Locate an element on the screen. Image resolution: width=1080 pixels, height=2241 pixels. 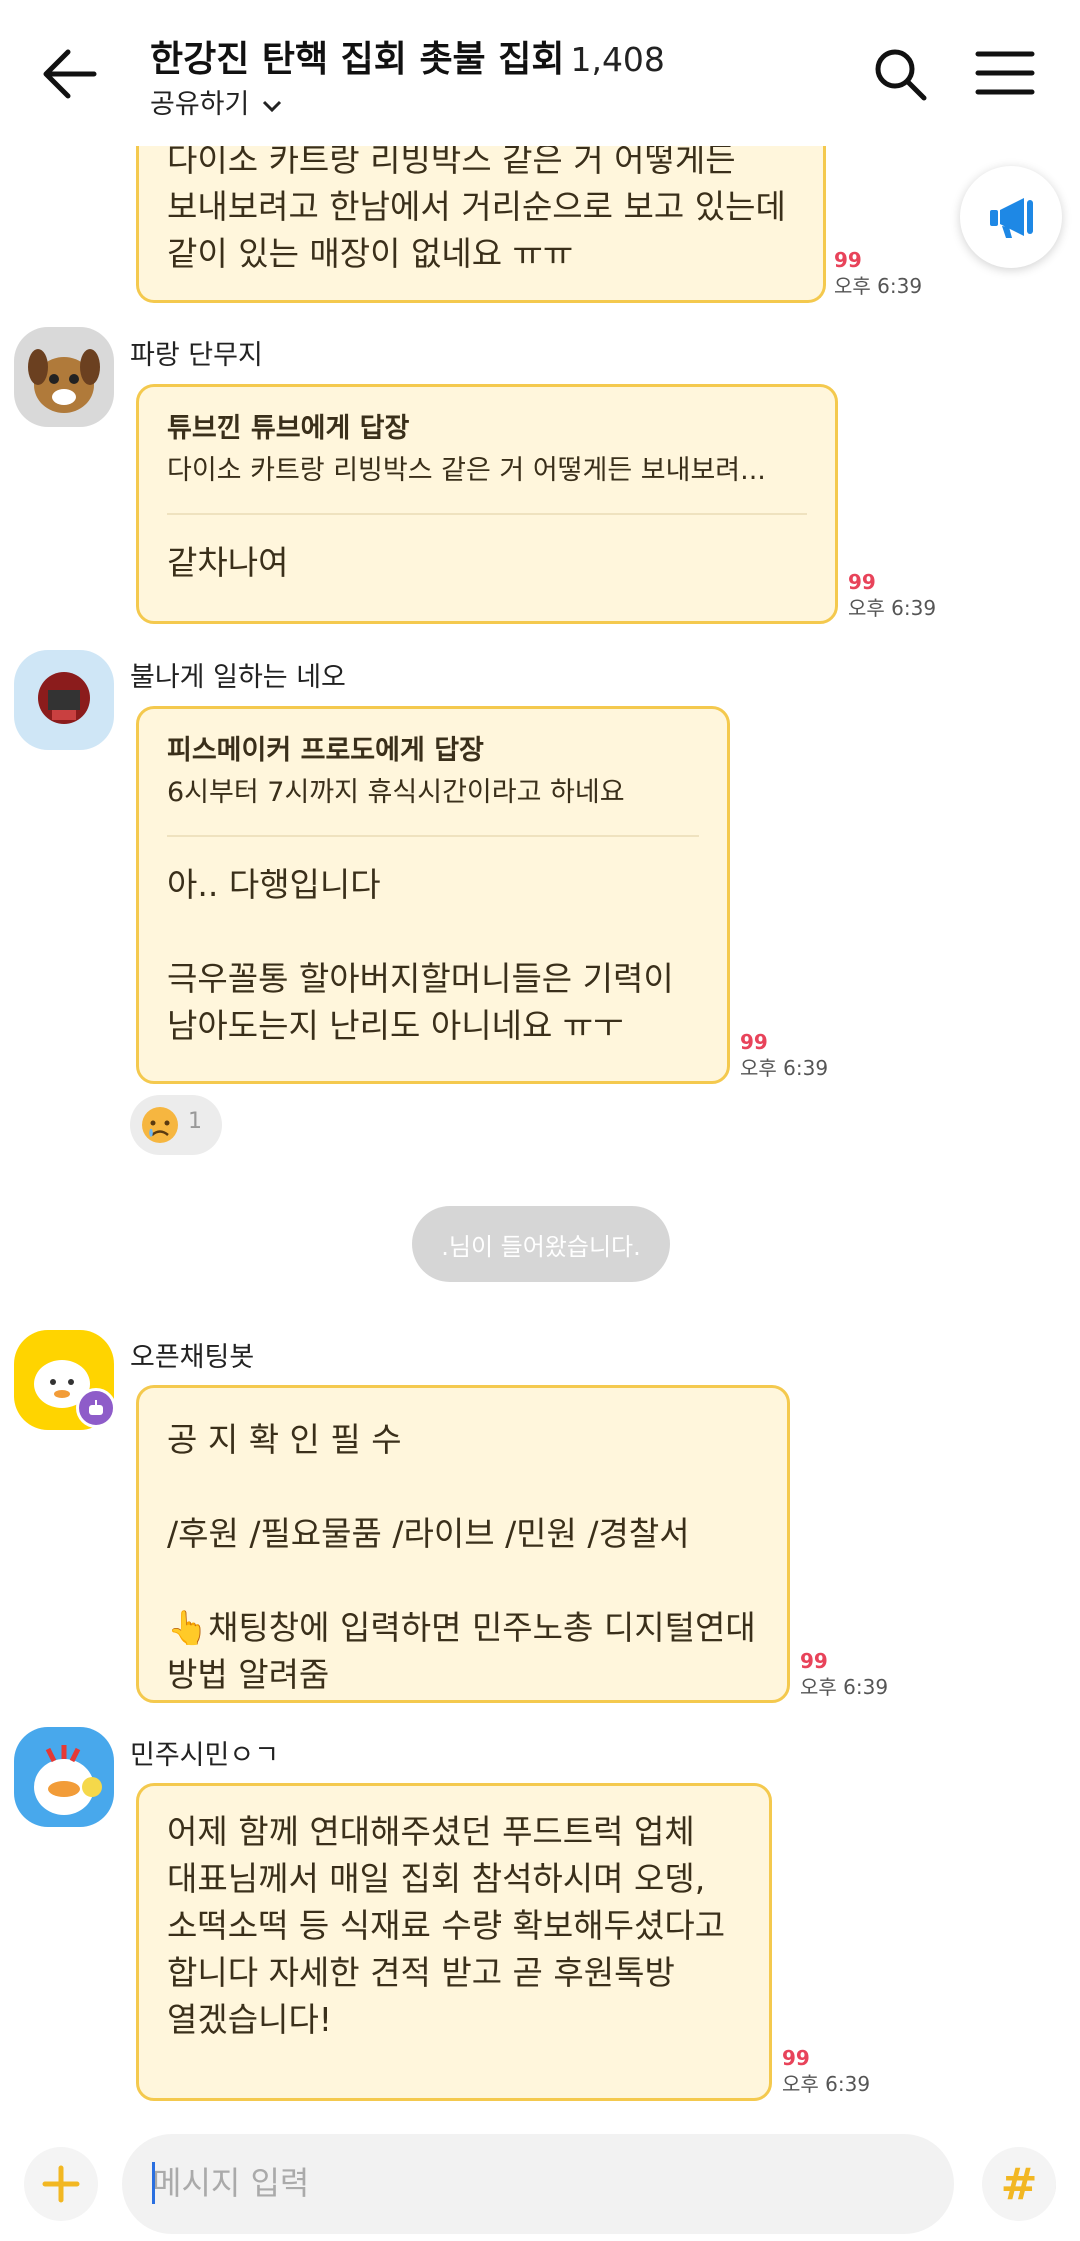
reply-header: 피스메이커 프로도에게 답장 is located at coordinates (325, 750).